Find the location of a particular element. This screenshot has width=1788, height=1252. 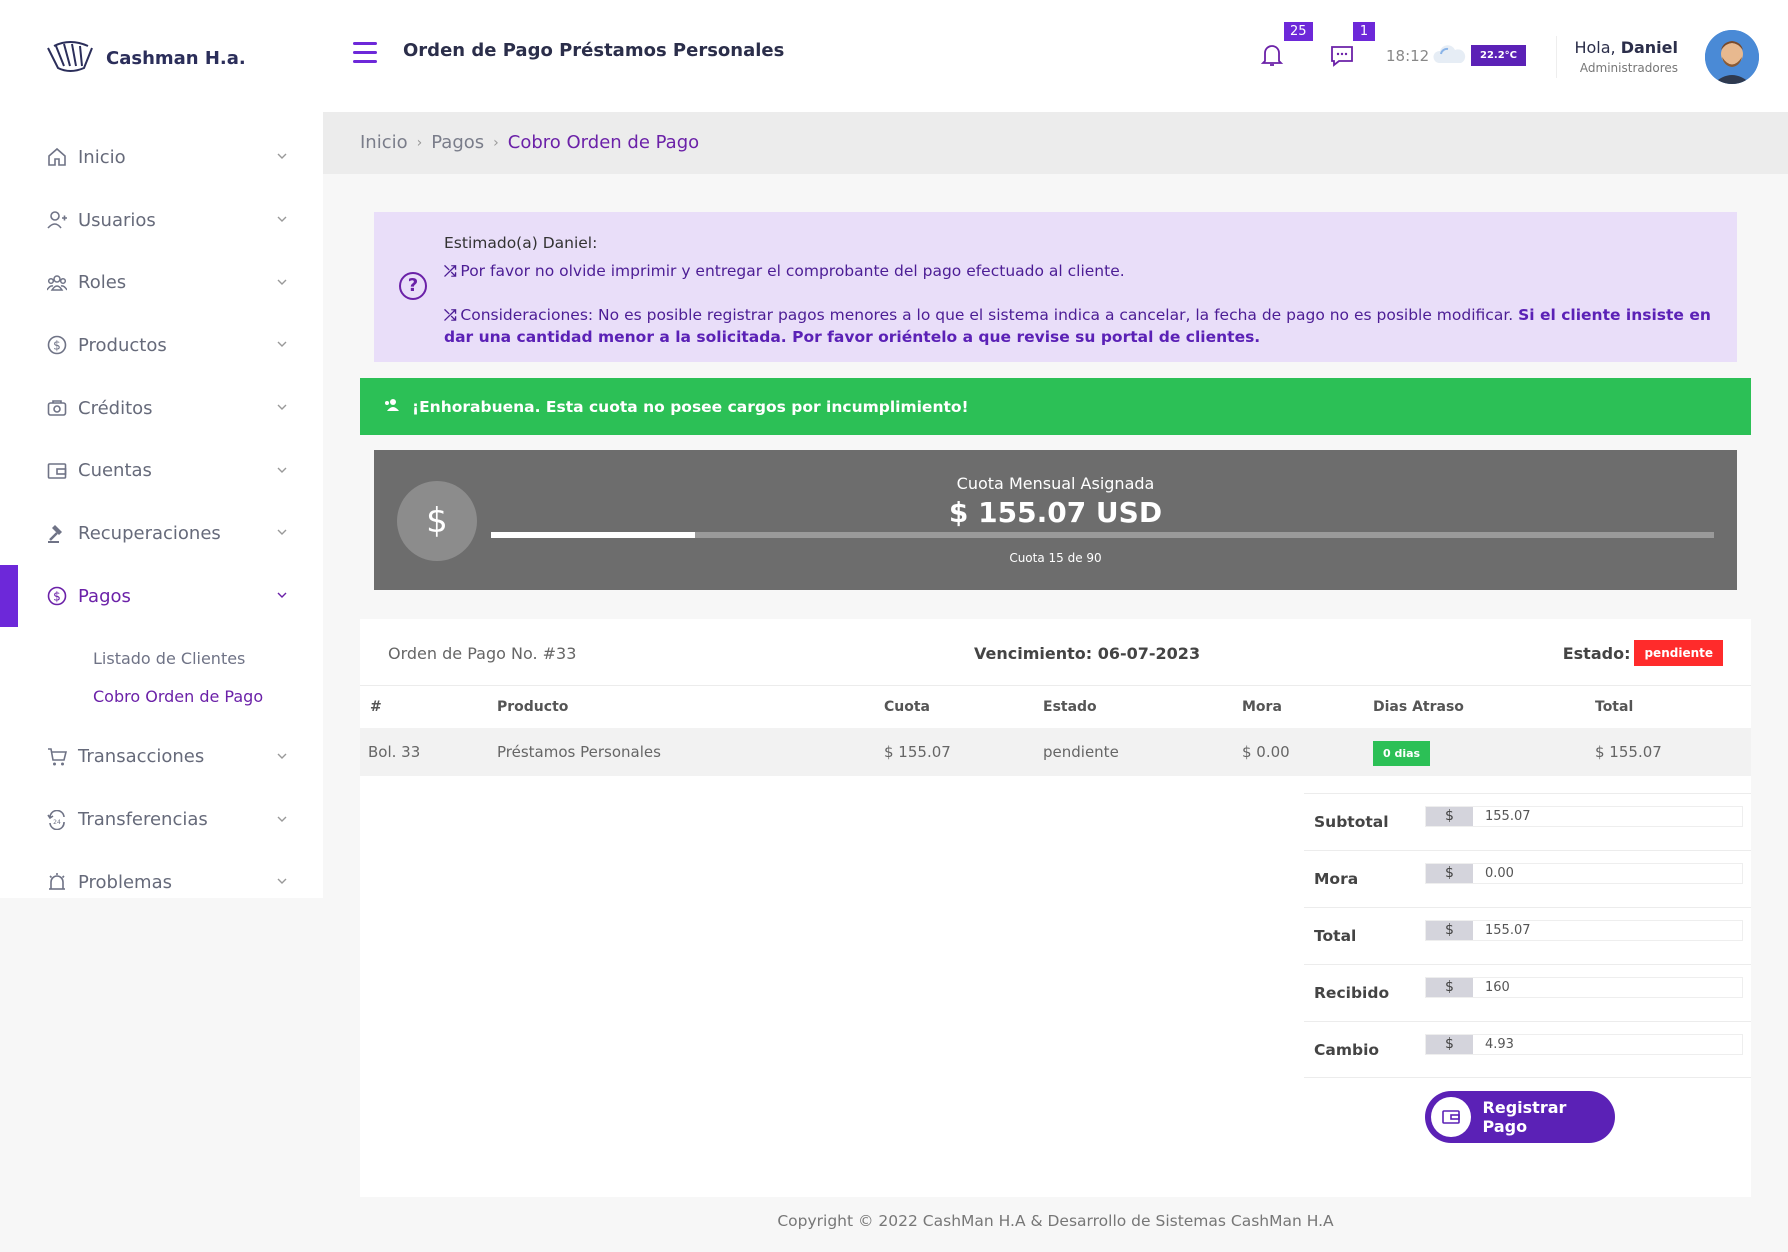

user-name: Daniel is located at coordinates (1649, 47).